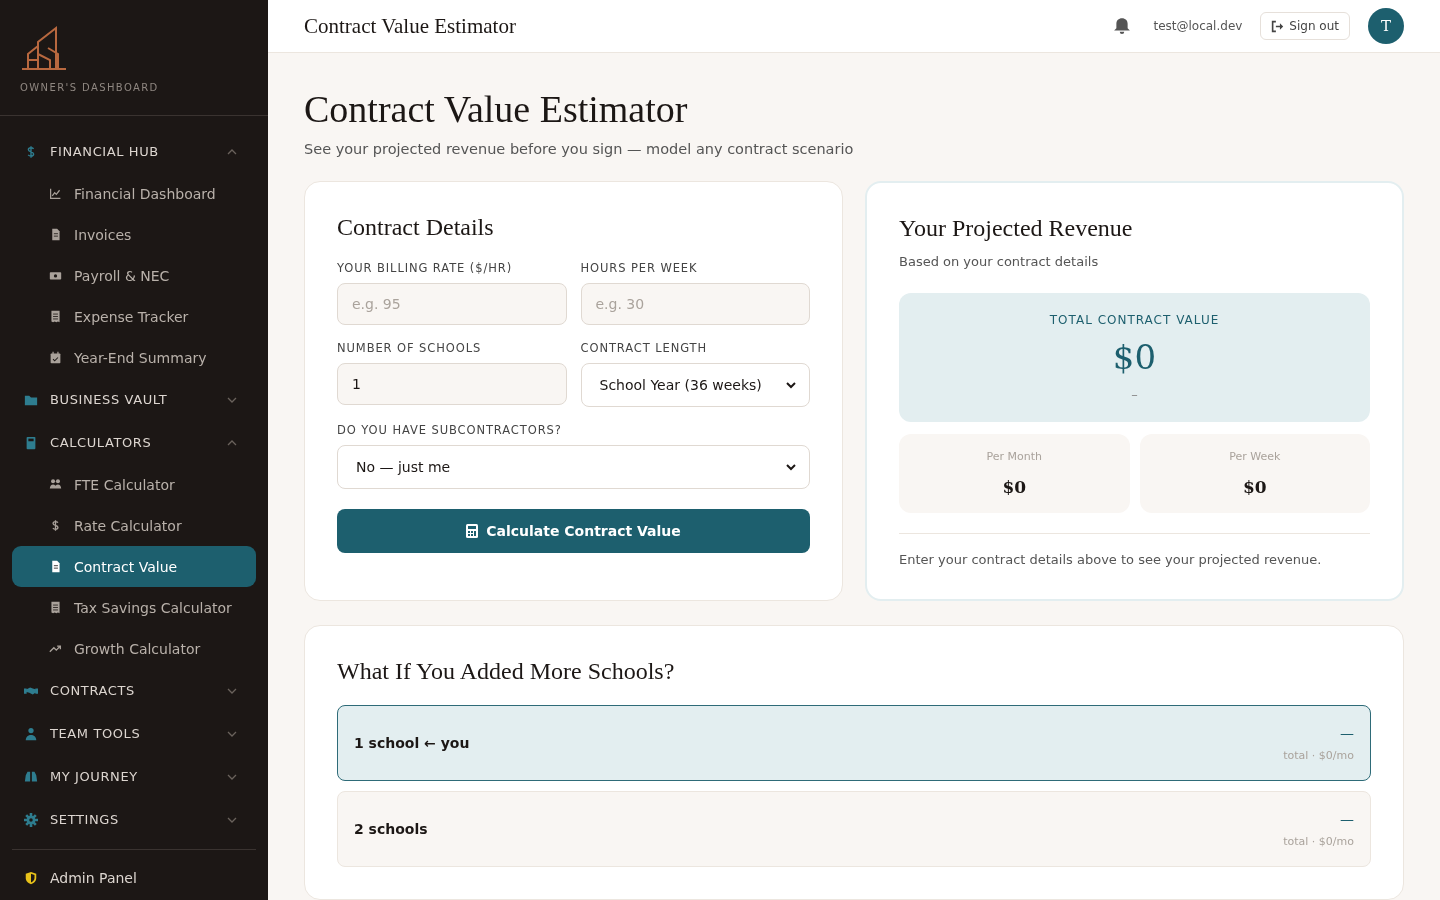 This screenshot has height=900, width=1440. Describe the element at coordinates (55, 357) in the screenshot. I see `calendar-icon` at that location.